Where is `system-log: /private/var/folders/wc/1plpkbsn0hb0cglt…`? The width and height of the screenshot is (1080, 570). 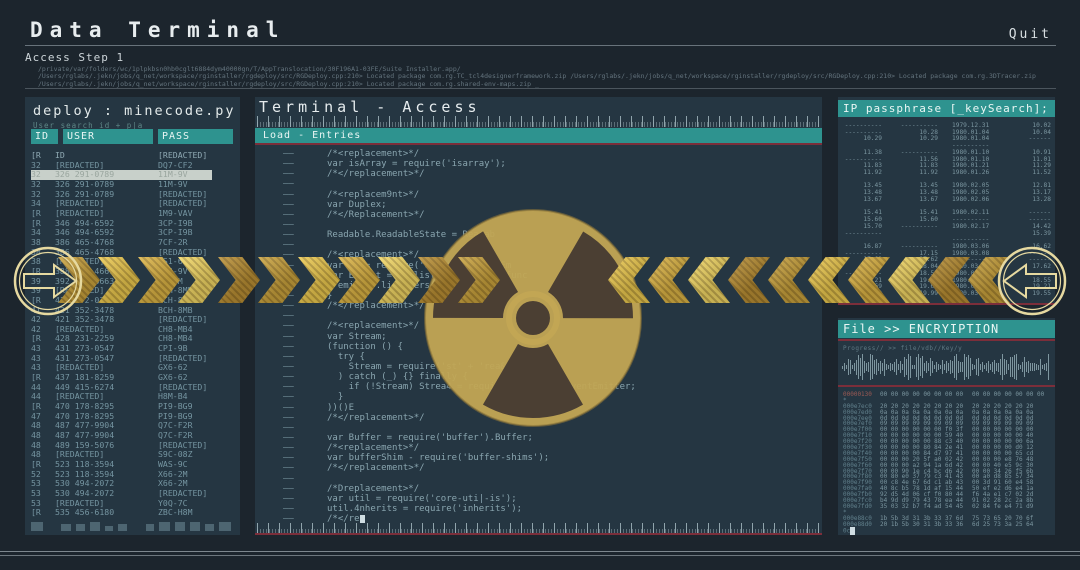
system-log: /private/var/folders/wc/1plpkbsn0hb0cglt… is located at coordinates (537, 76).